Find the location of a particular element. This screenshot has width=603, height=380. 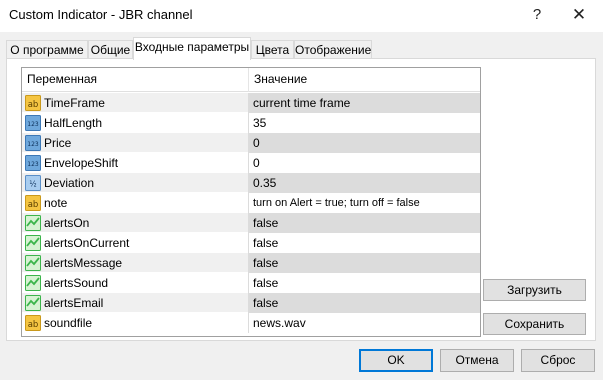

parameter-name-cell: 123 EnvelopeShift is located at coordinates (135, 163).